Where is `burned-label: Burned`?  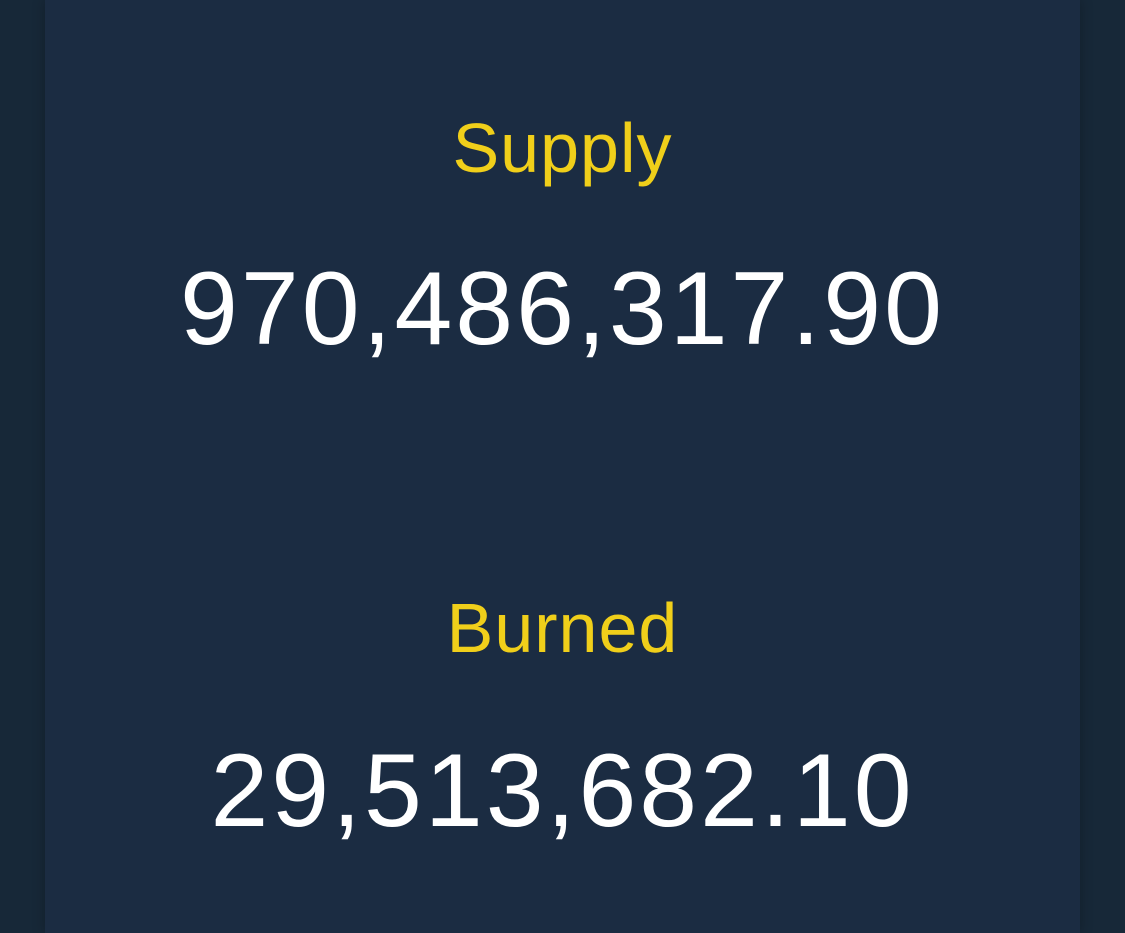
burned-label: Burned is located at coordinates (562, 628).